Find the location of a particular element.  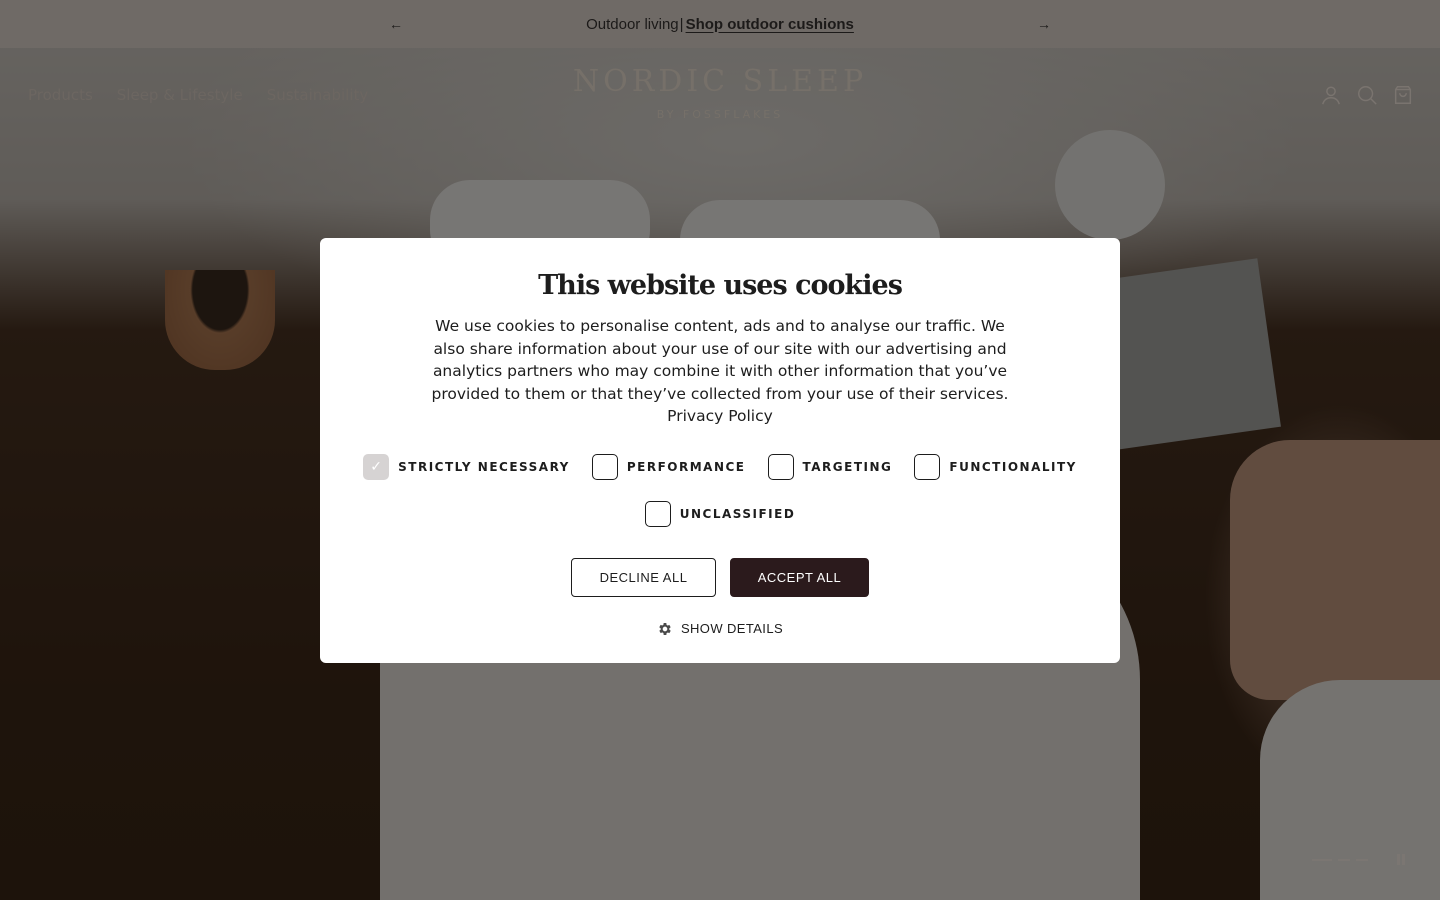

nav-item-sleep-lifestyle: Sleep & Lifestyle is located at coordinates (180, 95).